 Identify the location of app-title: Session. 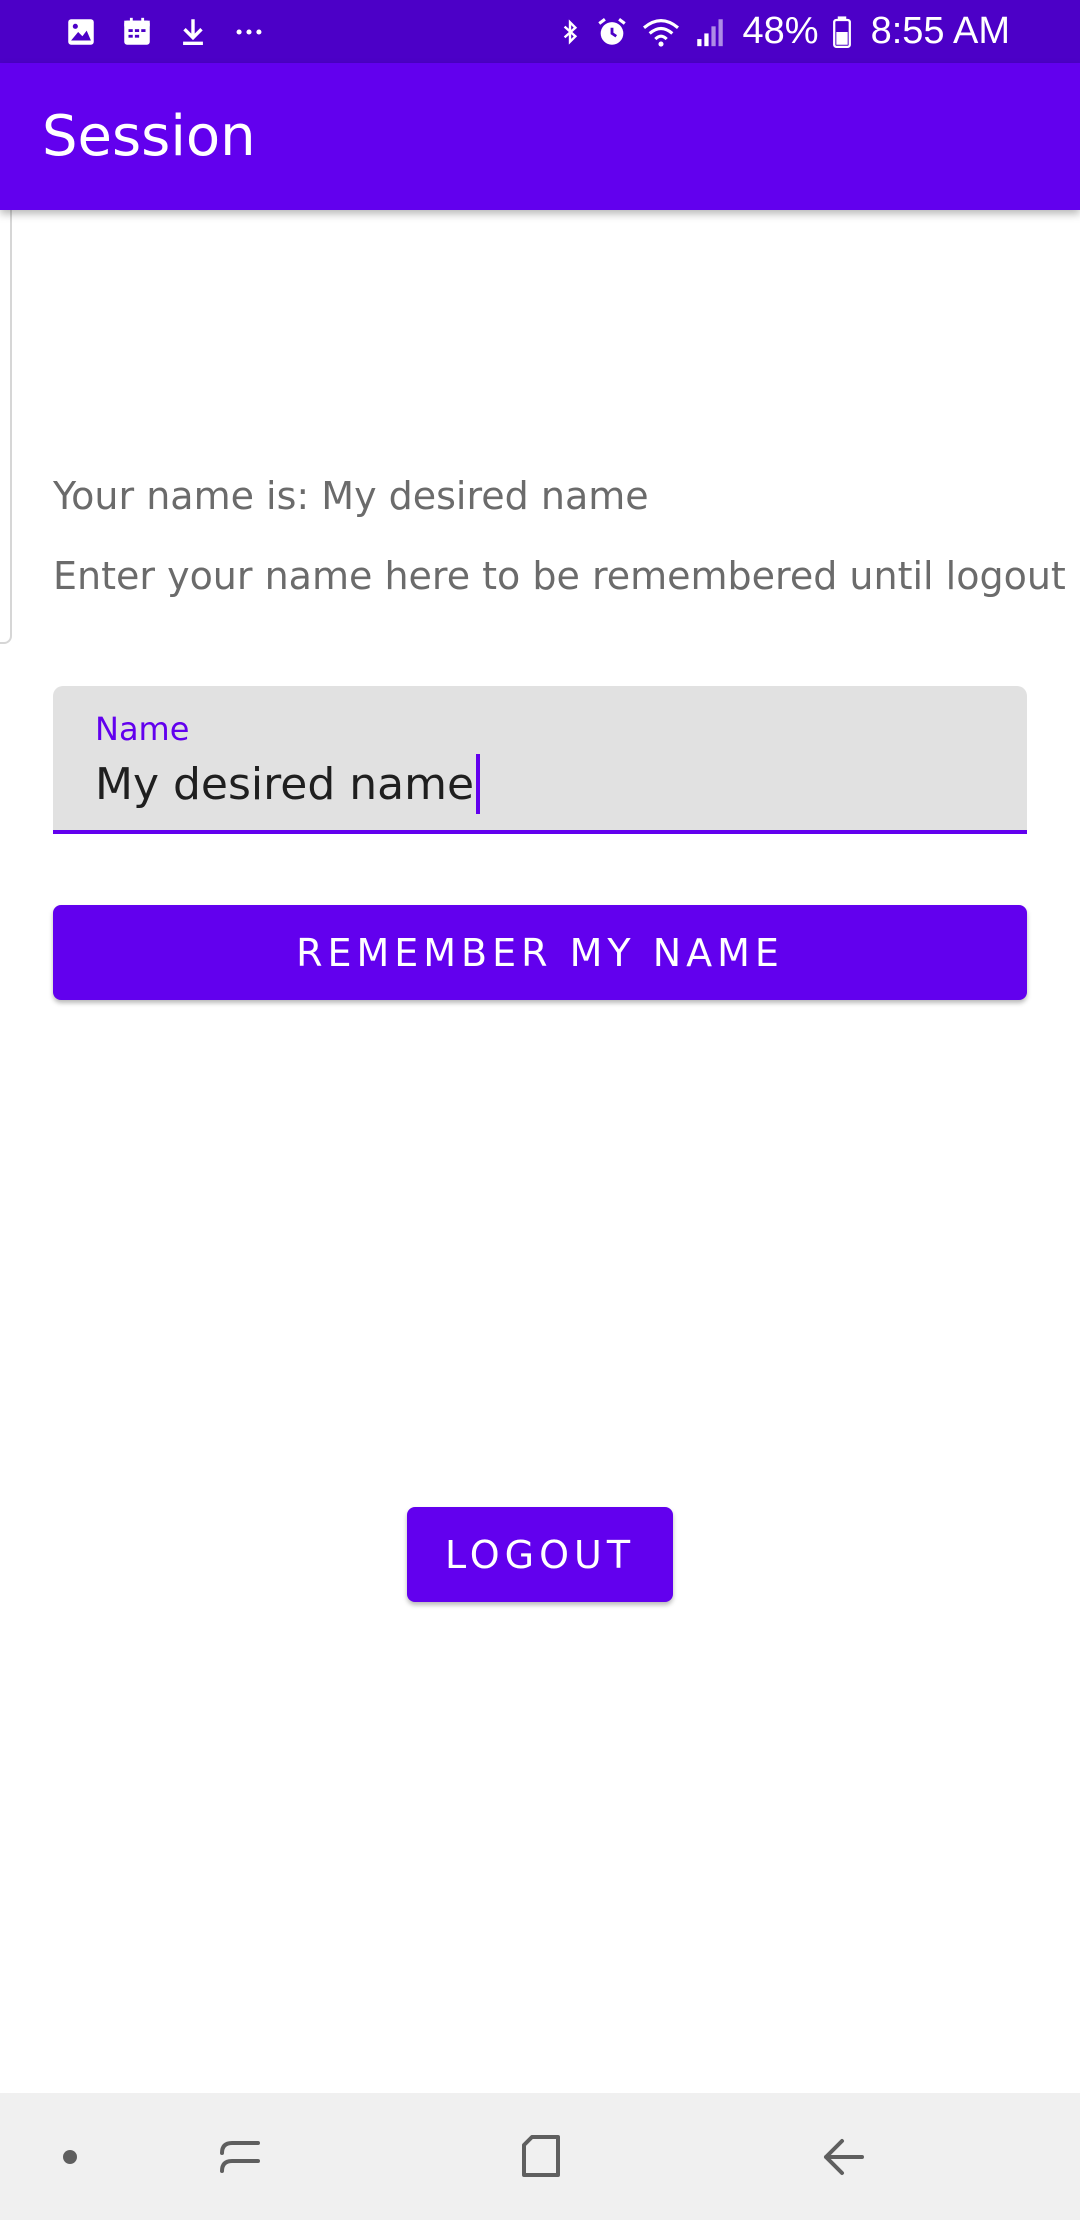
(149, 136).